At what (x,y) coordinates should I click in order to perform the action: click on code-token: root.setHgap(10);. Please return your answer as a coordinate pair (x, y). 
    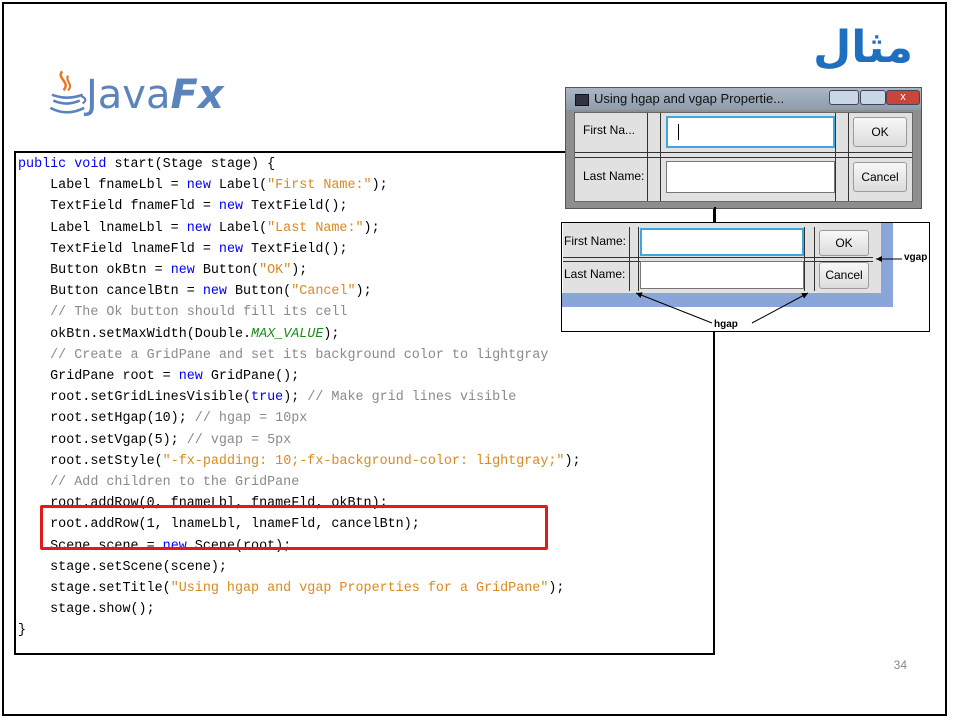
    Looking at the image, I should click on (106, 419).